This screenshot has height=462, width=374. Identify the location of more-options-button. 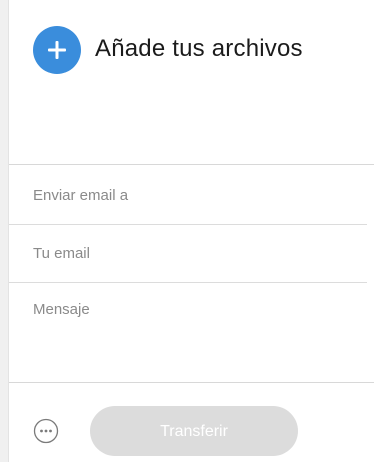
(46, 431).